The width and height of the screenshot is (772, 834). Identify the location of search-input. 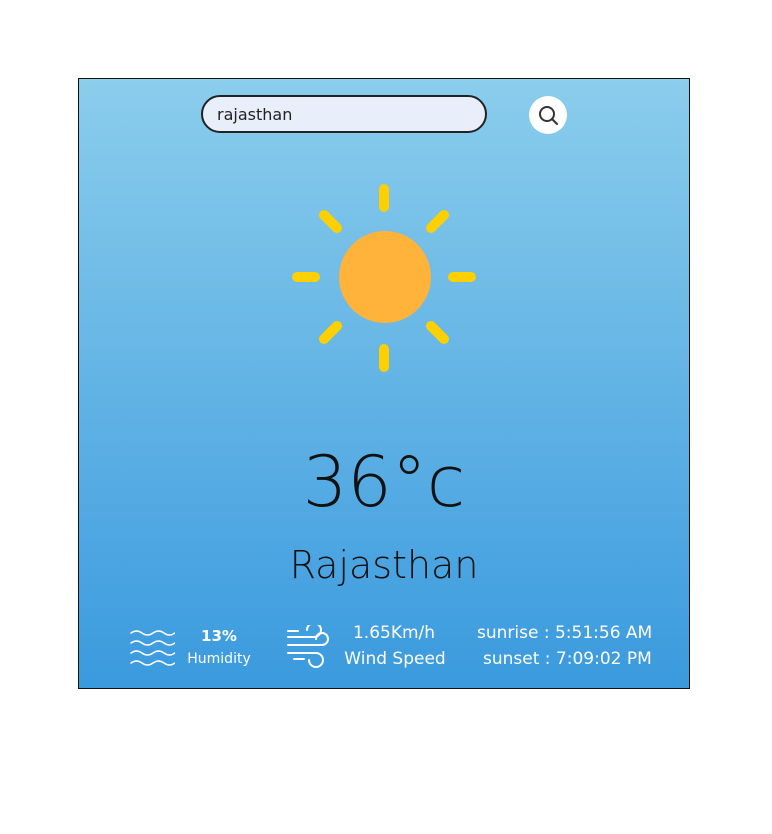
(344, 114).